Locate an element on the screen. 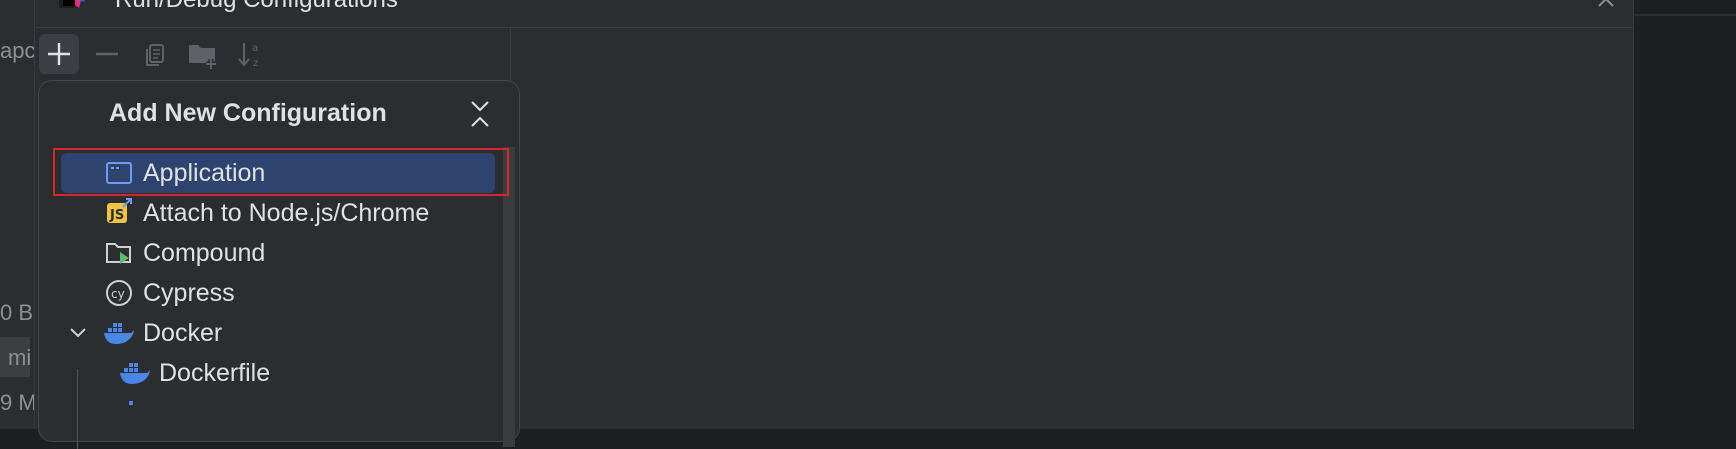  new-folder-icon is located at coordinates (202, 57).